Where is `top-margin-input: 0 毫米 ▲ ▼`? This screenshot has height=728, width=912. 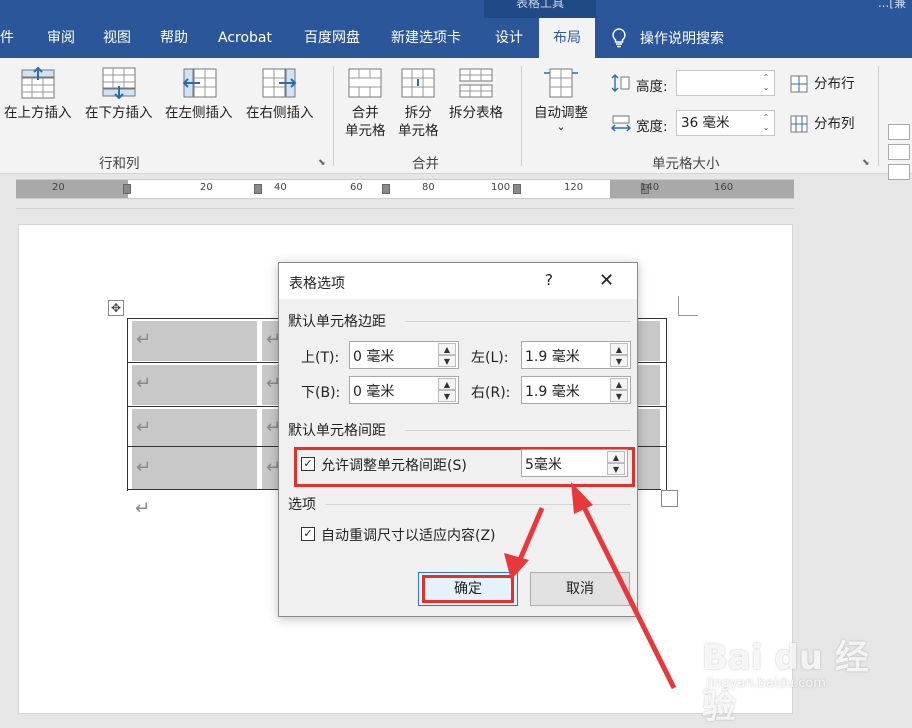
top-margin-input: 0 毫米 ▲ ▼ is located at coordinates (404, 355).